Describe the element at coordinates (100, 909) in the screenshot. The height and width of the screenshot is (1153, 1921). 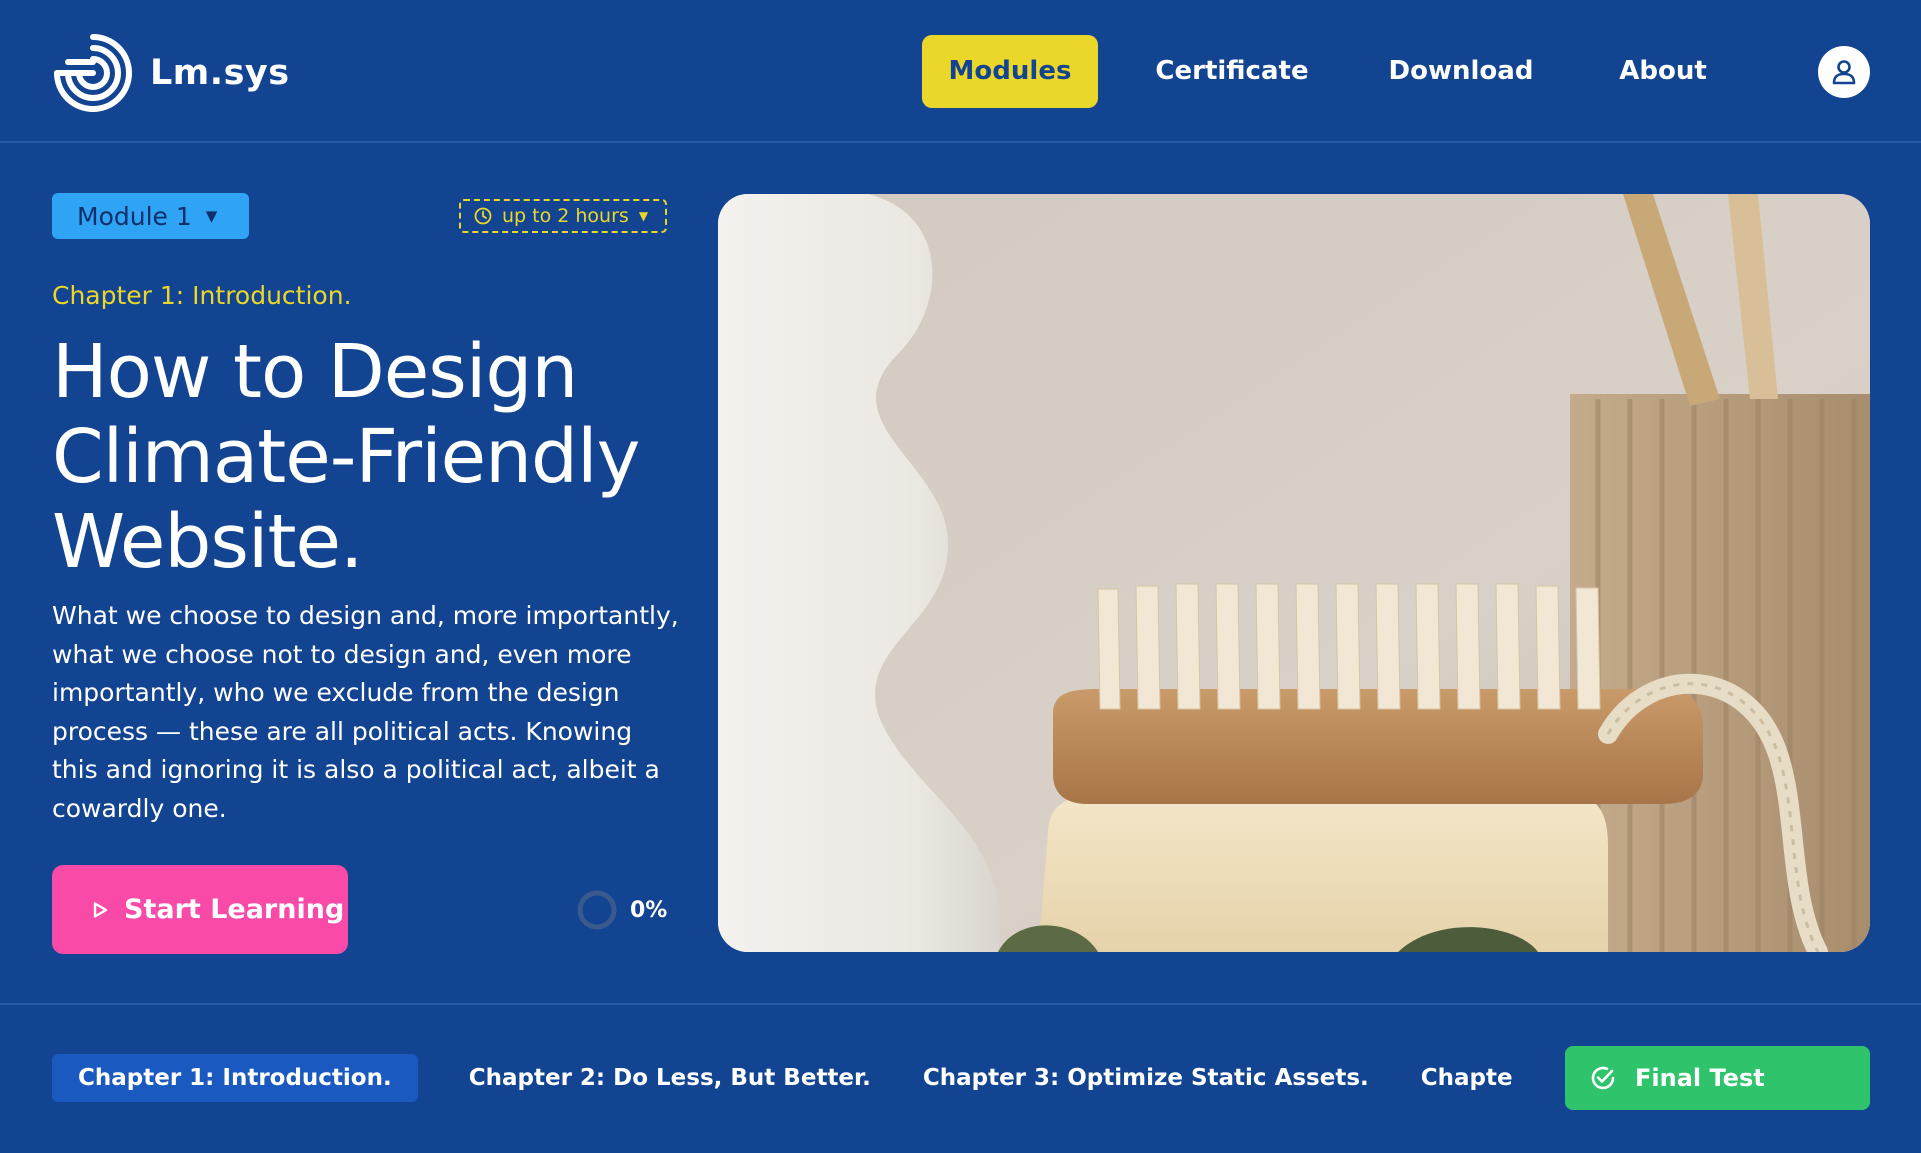
I see `play-icon` at that location.